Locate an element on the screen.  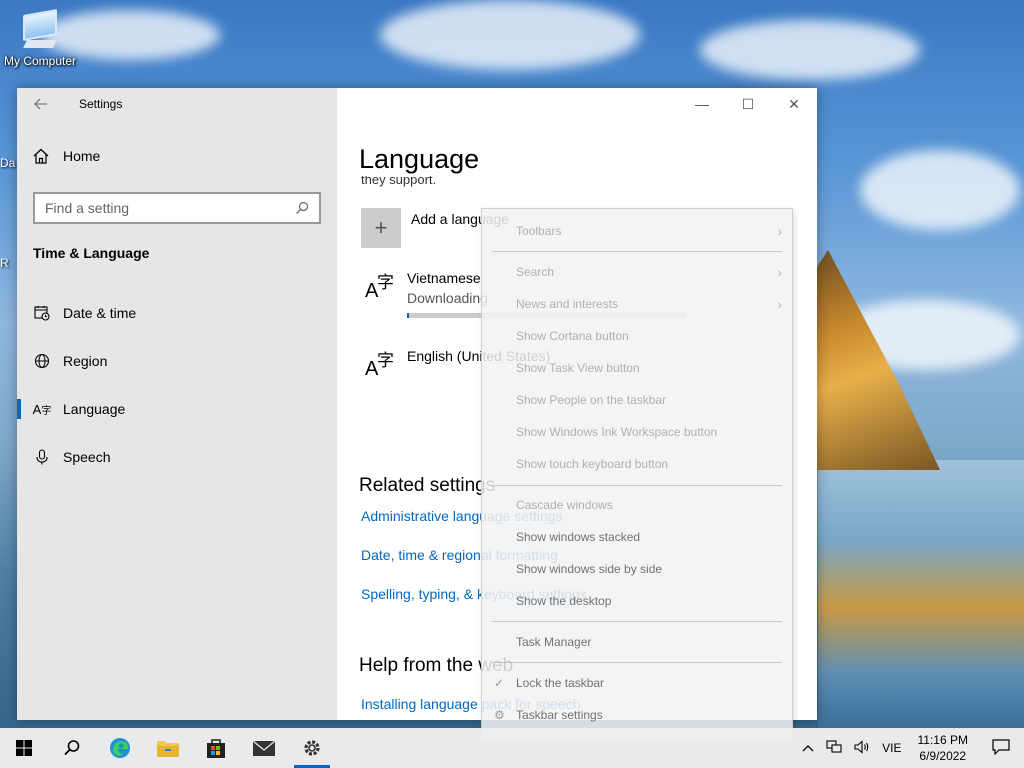
menu-item-news: News and interests › is located at coordinates (637, 304).